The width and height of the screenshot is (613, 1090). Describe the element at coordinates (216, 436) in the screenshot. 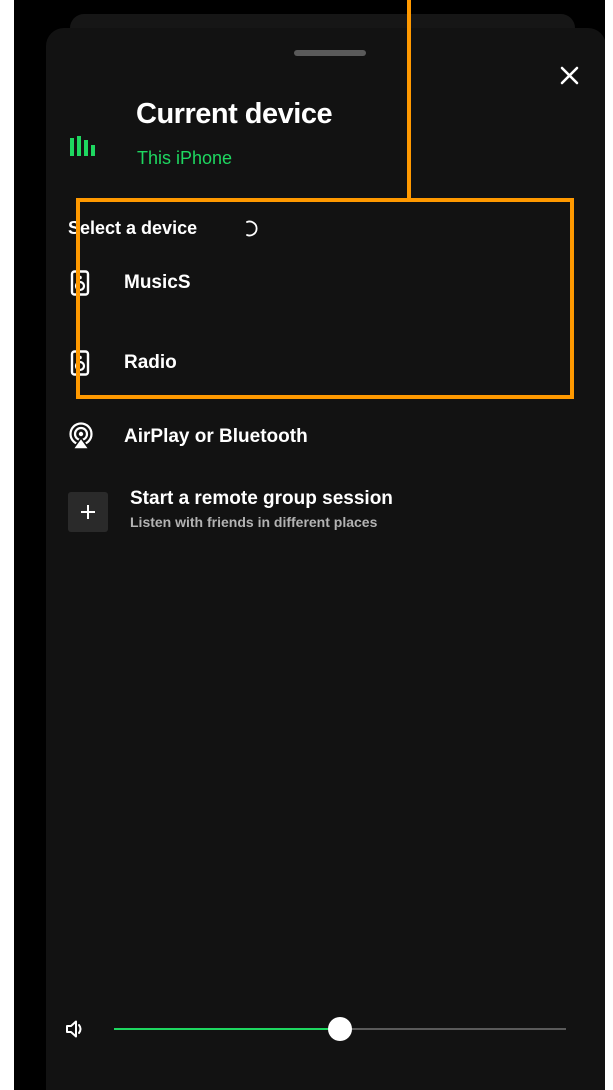

I see `airplay-bluetooth-label: AirPlay or Bluetooth` at that location.